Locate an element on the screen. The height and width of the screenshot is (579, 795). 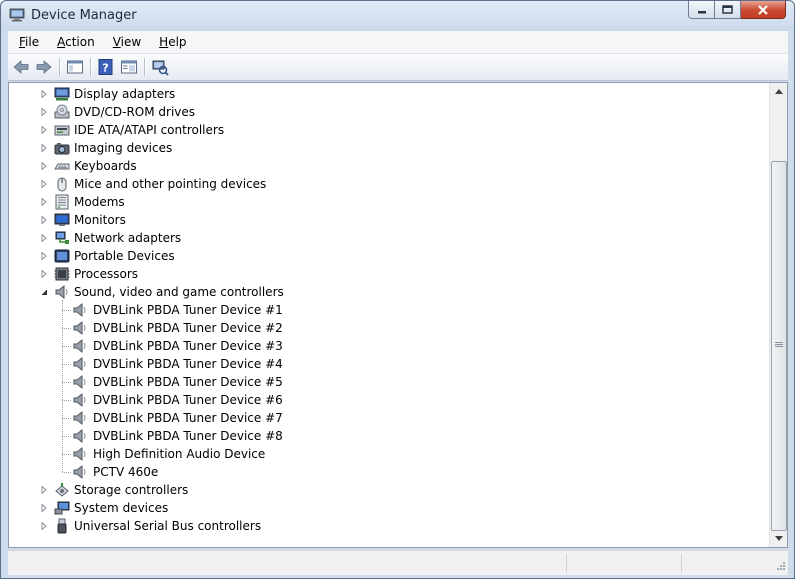
maximize-button is located at coordinates (728, 10).